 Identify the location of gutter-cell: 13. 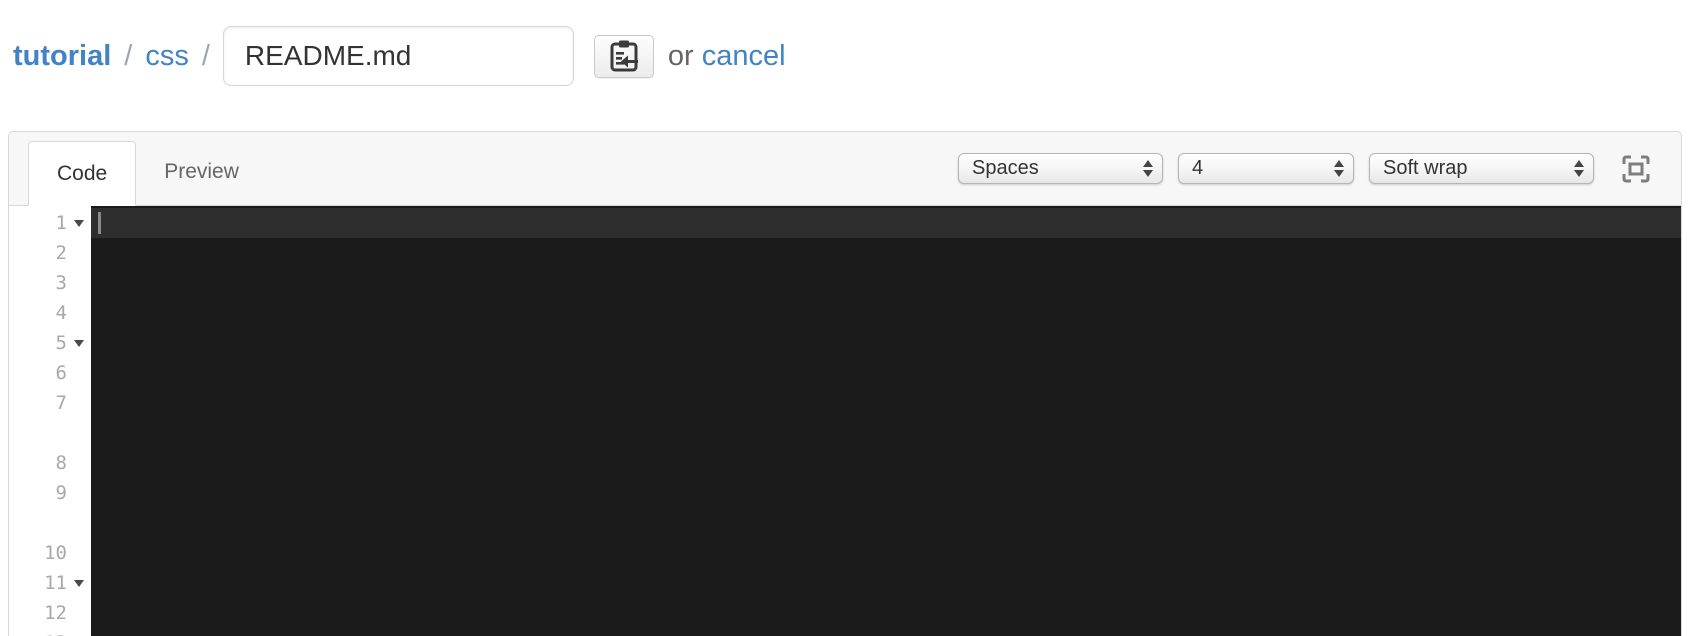
(50, 632).